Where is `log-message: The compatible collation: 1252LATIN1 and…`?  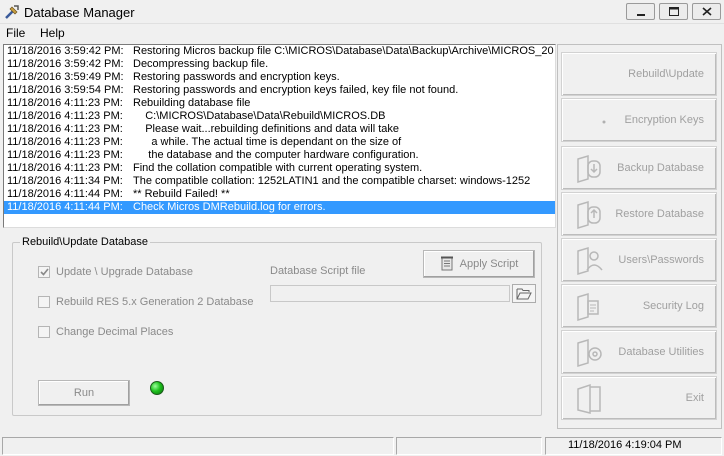
log-message: The compatible collation: 1252LATIN1 and… is located at coordinates (332, 181).